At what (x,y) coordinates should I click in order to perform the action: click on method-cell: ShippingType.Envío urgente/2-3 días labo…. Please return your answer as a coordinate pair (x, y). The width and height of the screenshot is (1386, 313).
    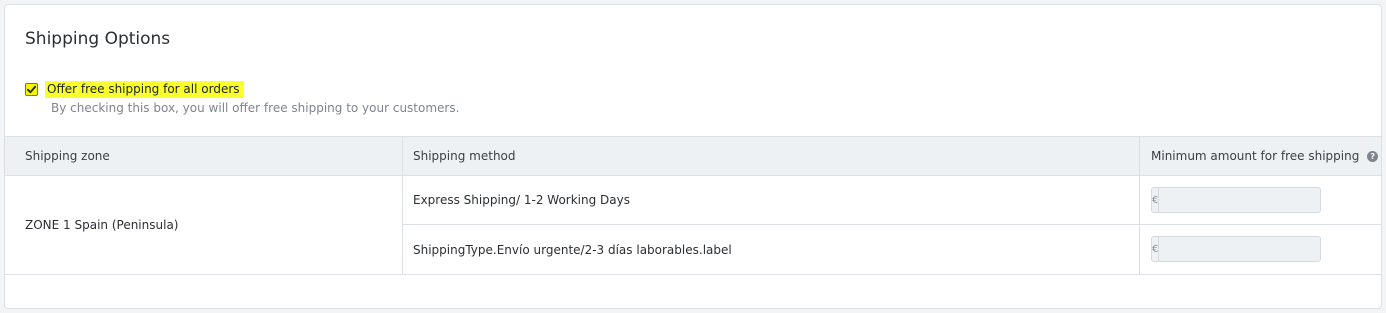
    Looking at the image, I should click on (771, 249).